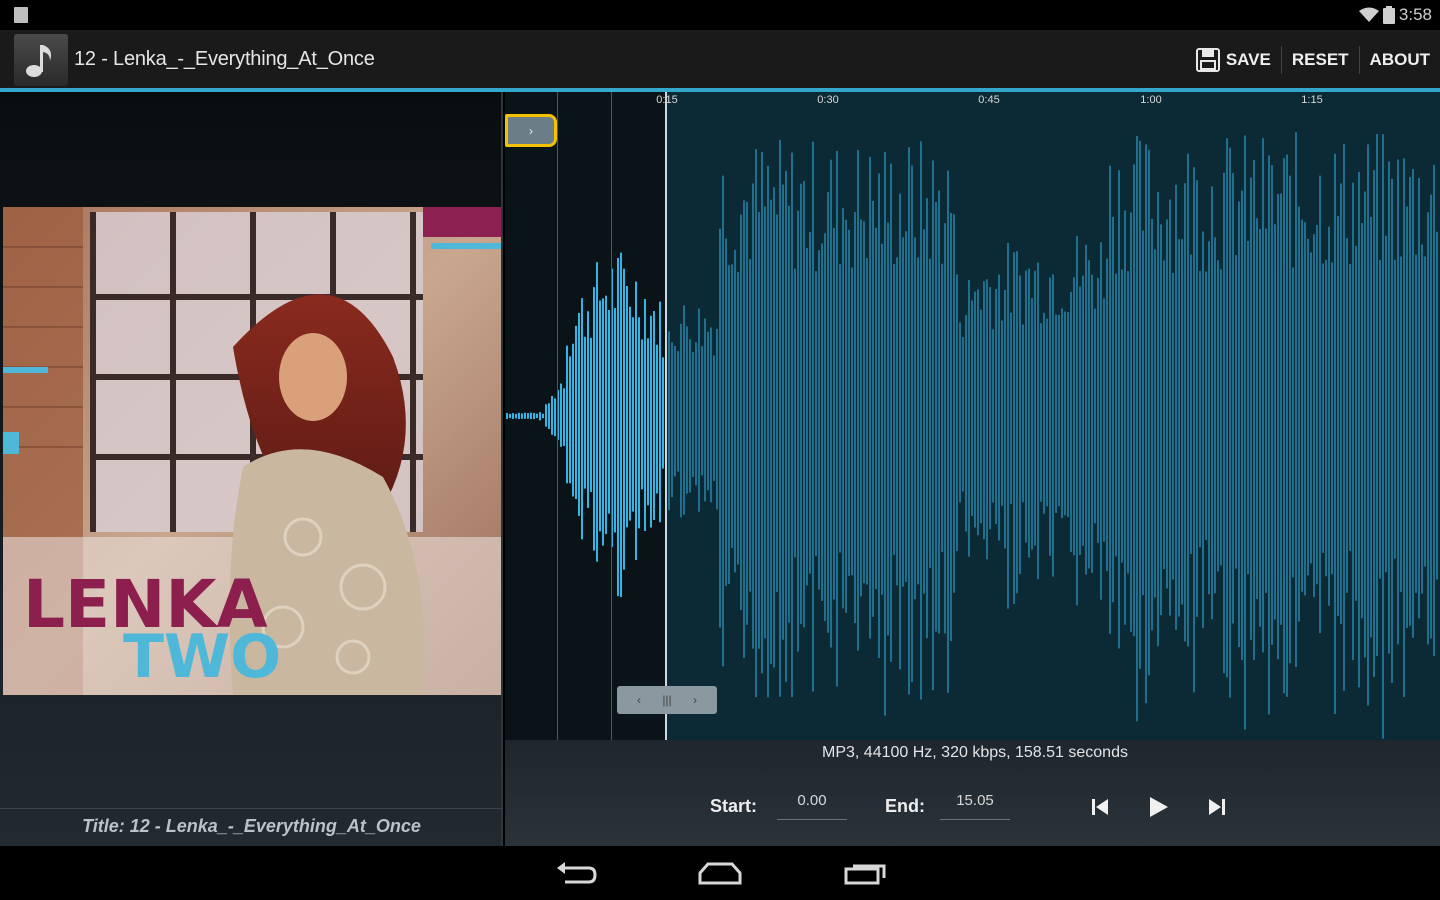 The image size is (1440, 900). Describe the element at coordinates (1312, 100) in the screenshot. I see `timeline-label: 1:15` at that location.